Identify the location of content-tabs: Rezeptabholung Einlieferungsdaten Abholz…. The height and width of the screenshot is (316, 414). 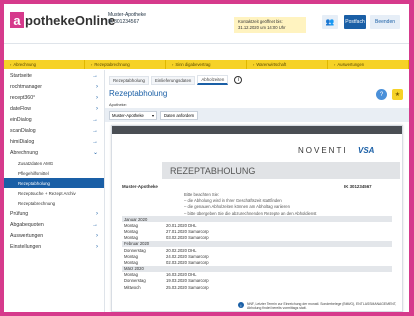
(176, 80).